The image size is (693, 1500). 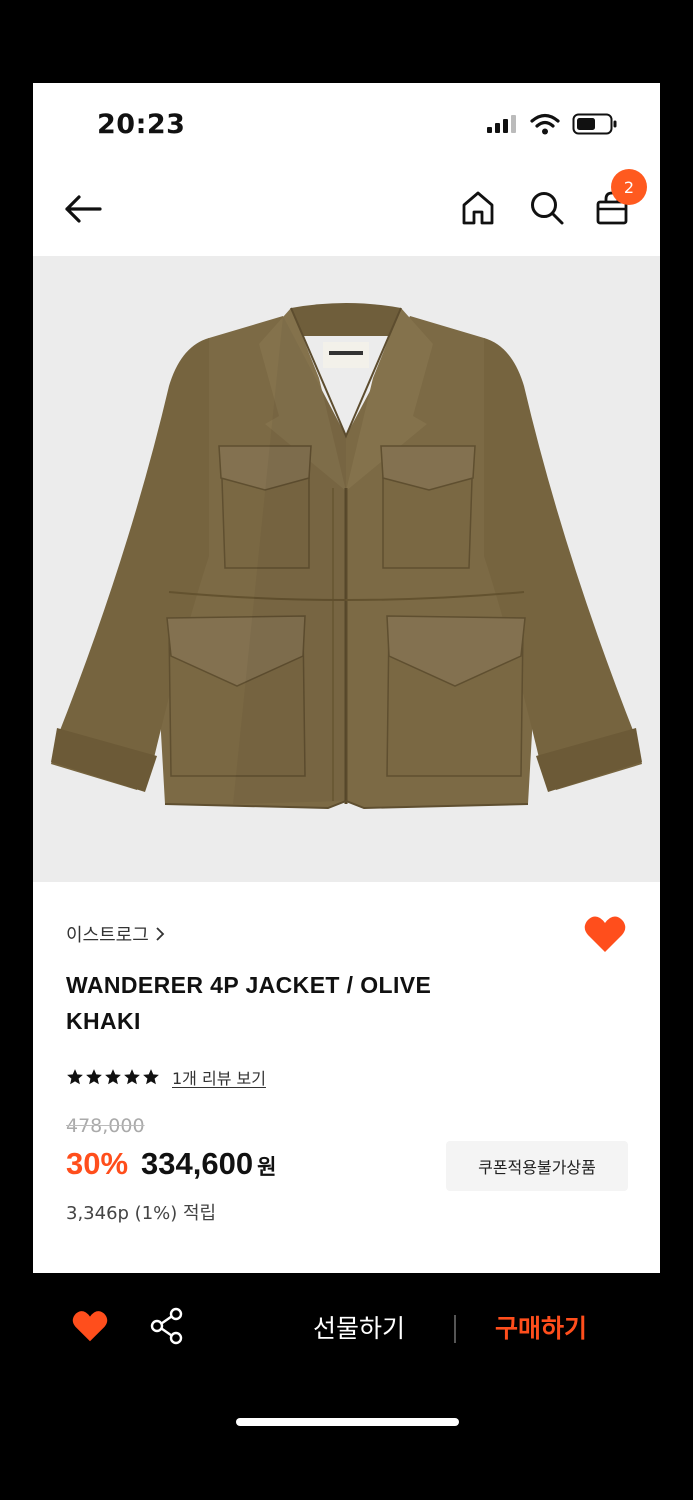 What do you see at coordinates (219, 1077) in the screenshot?
I see `review-link: 1개 리뷰 보기` at bounding box center [219, 1077].